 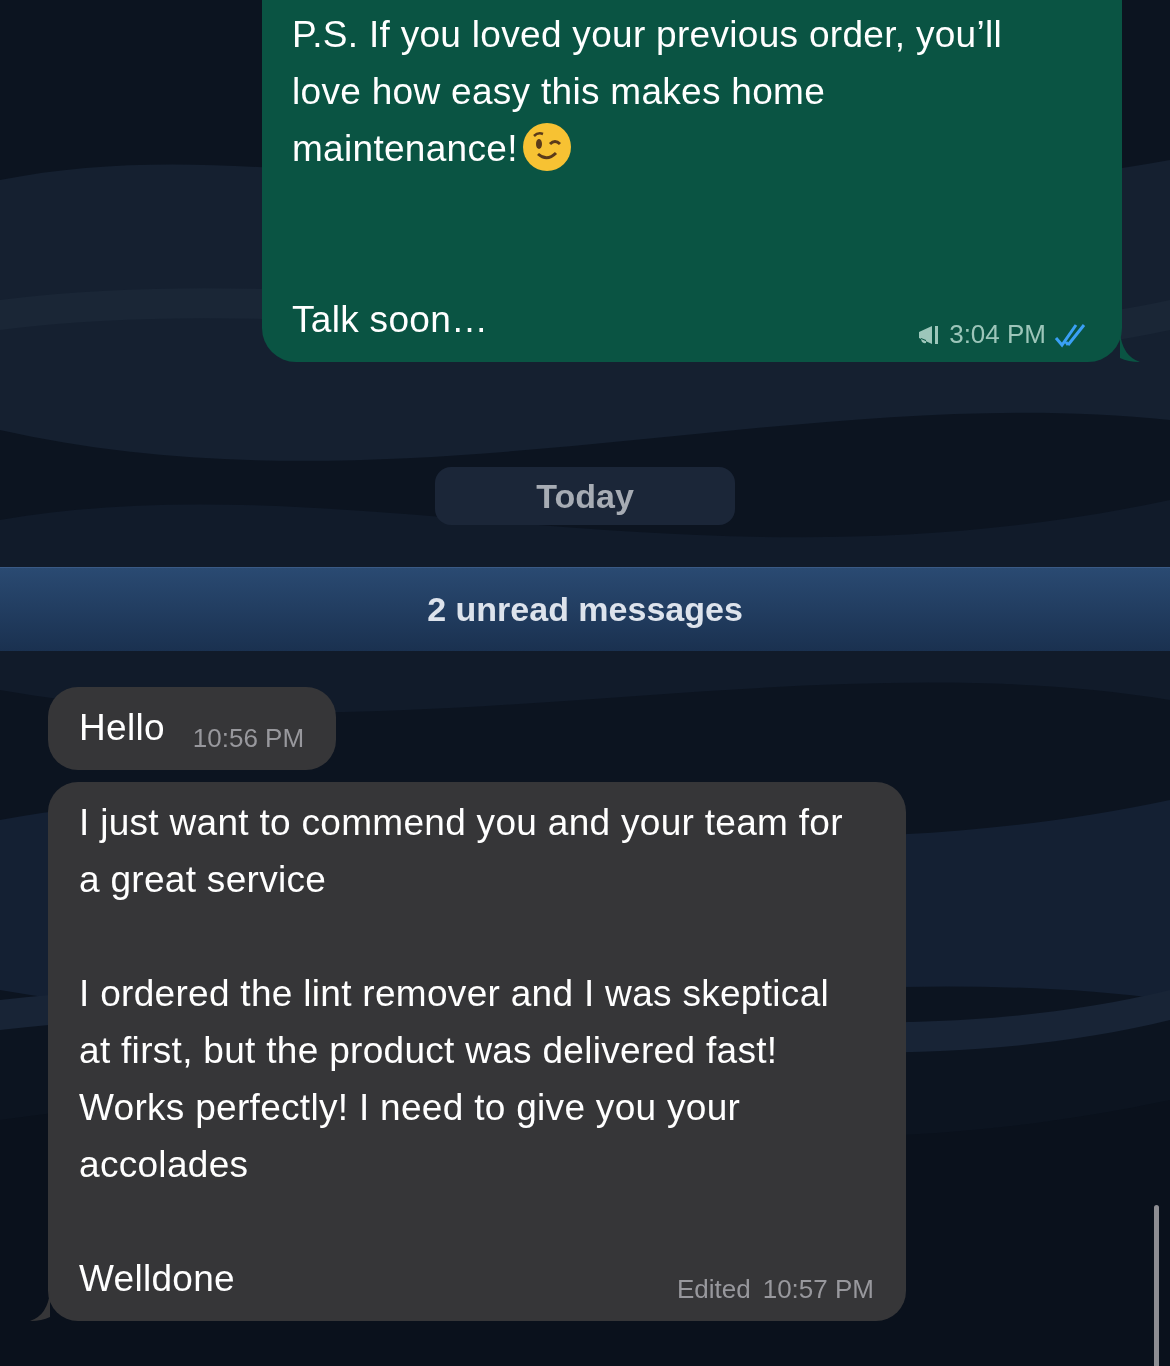 What do you see at coordinates (585, 609) in the screenshot?
I see `unread-banner: 2 unread messages` at bounding box center [585, 609].